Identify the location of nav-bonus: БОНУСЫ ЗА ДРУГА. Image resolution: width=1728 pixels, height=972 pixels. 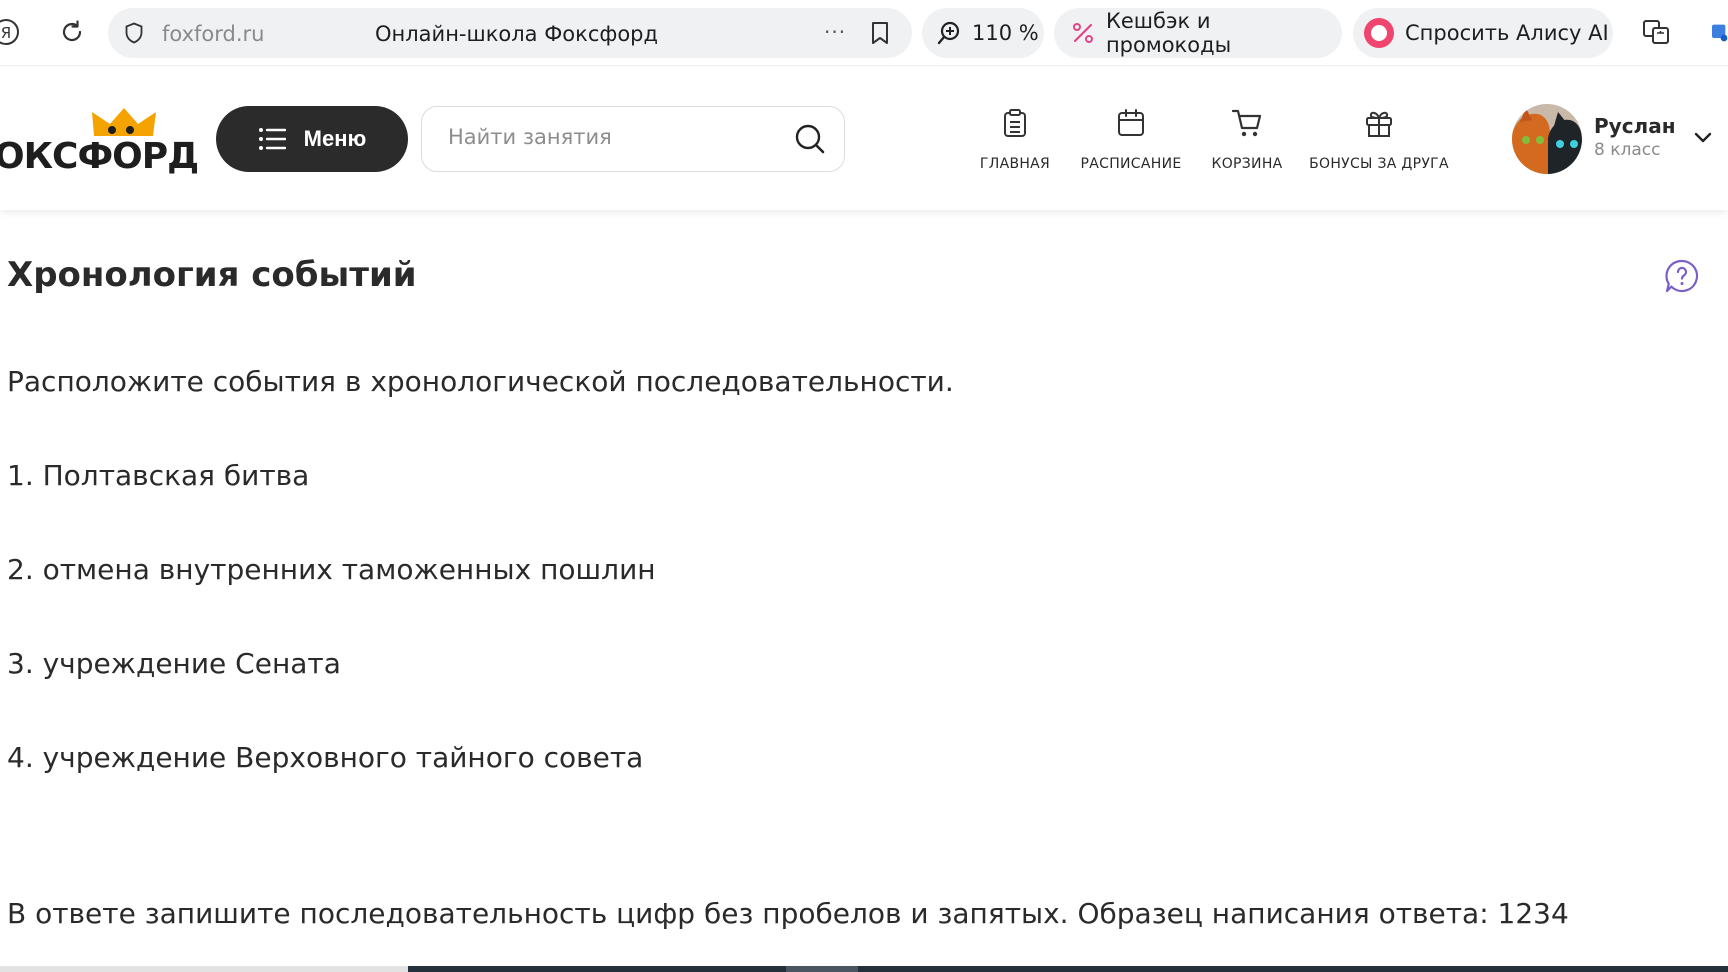
(1379, 139).